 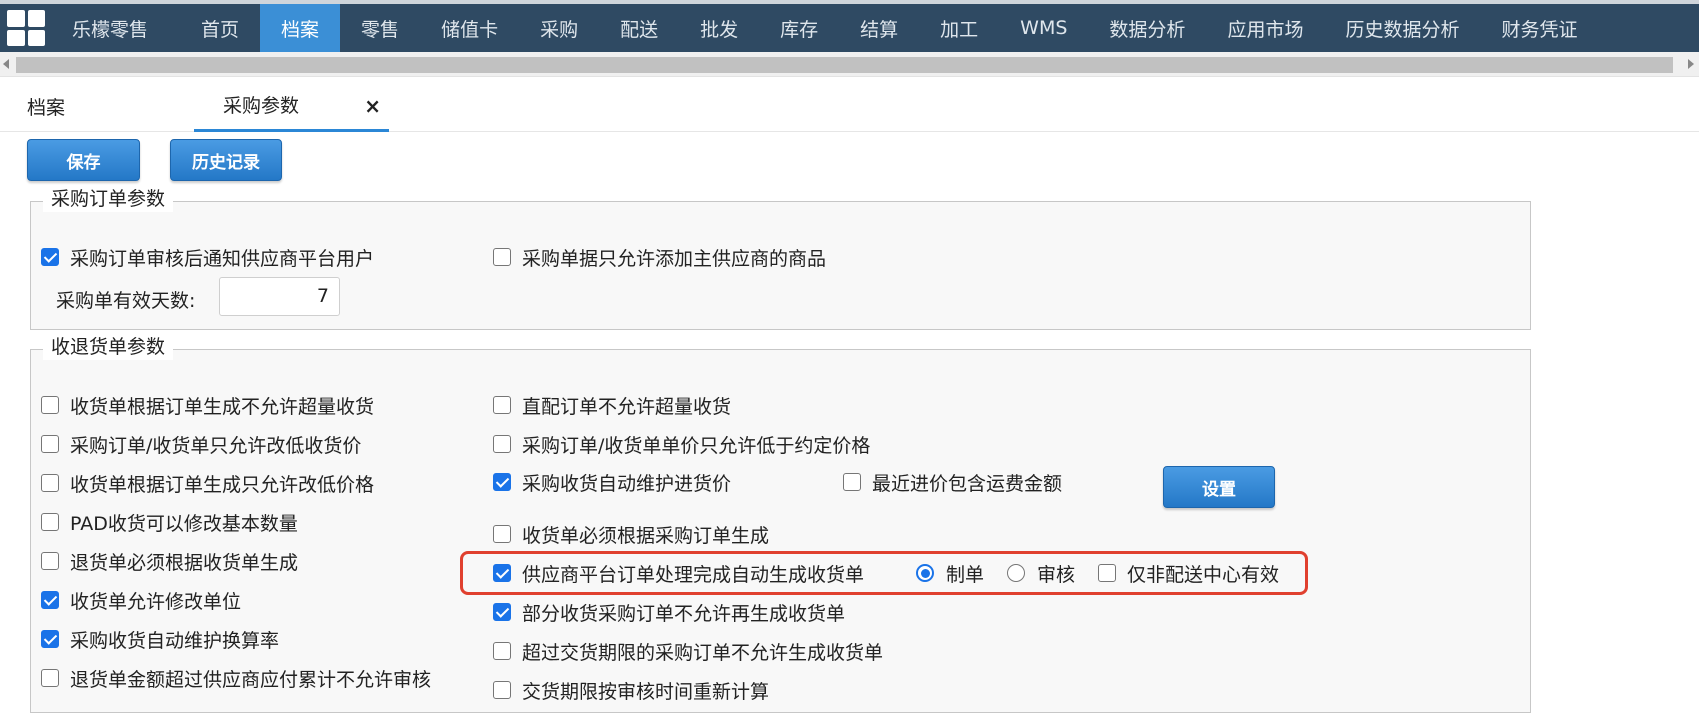 What do you see at coordinates (175, 640) in the screenshot?
I see `opt-label: 采购收货自动维护换算率` at bounding box center [175, 640].